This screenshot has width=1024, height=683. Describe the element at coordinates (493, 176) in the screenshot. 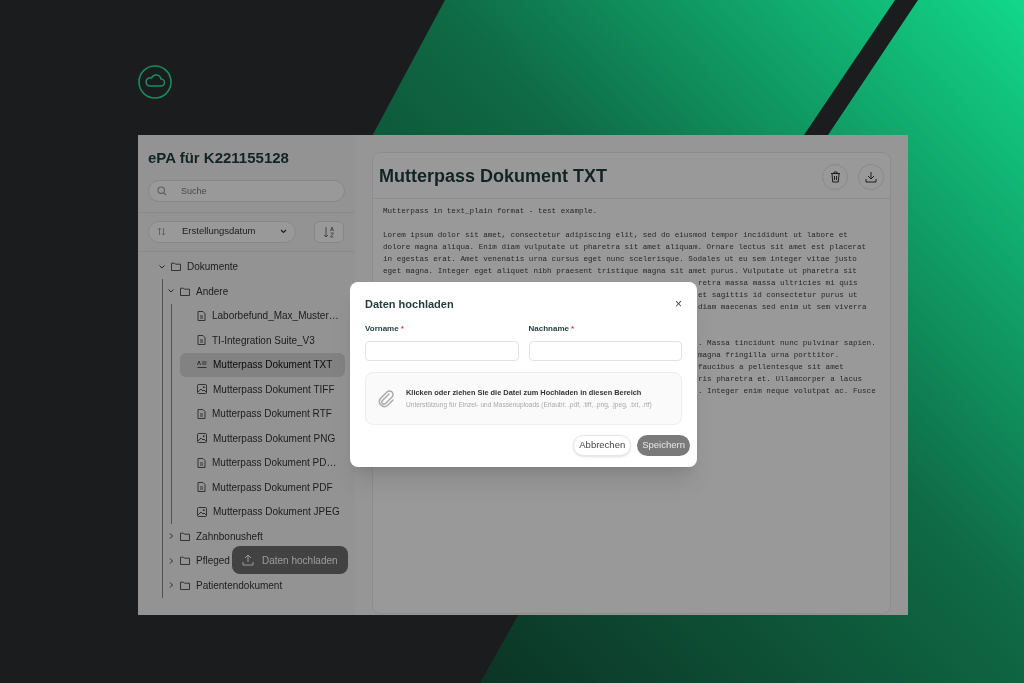

I see `document-title: Mutterpass Dokument TXT` at that location.